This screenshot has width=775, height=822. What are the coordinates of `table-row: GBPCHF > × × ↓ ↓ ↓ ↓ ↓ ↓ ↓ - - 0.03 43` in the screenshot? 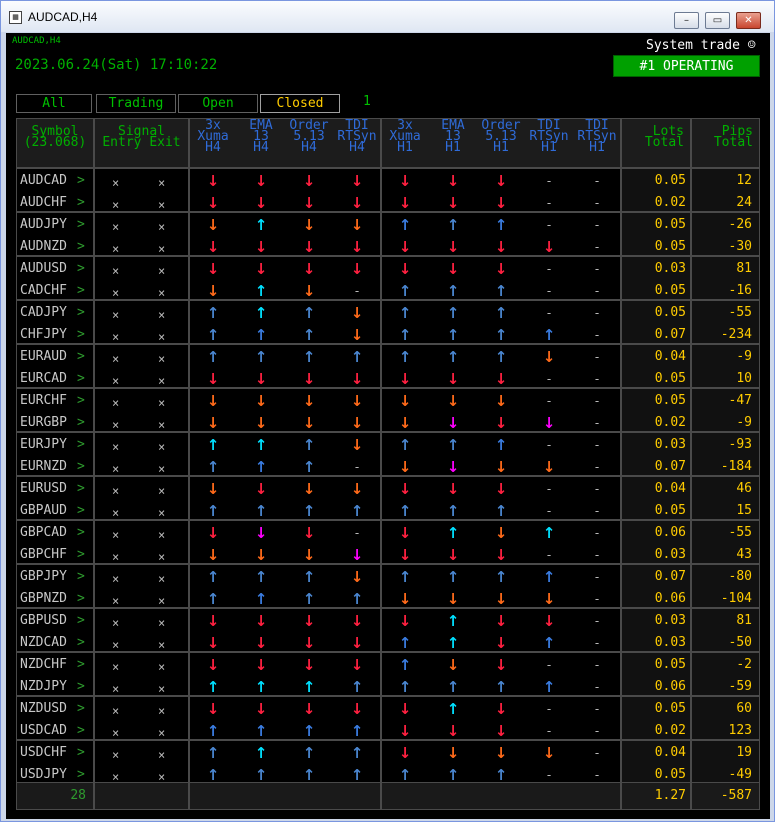 It's located at (388, 555).